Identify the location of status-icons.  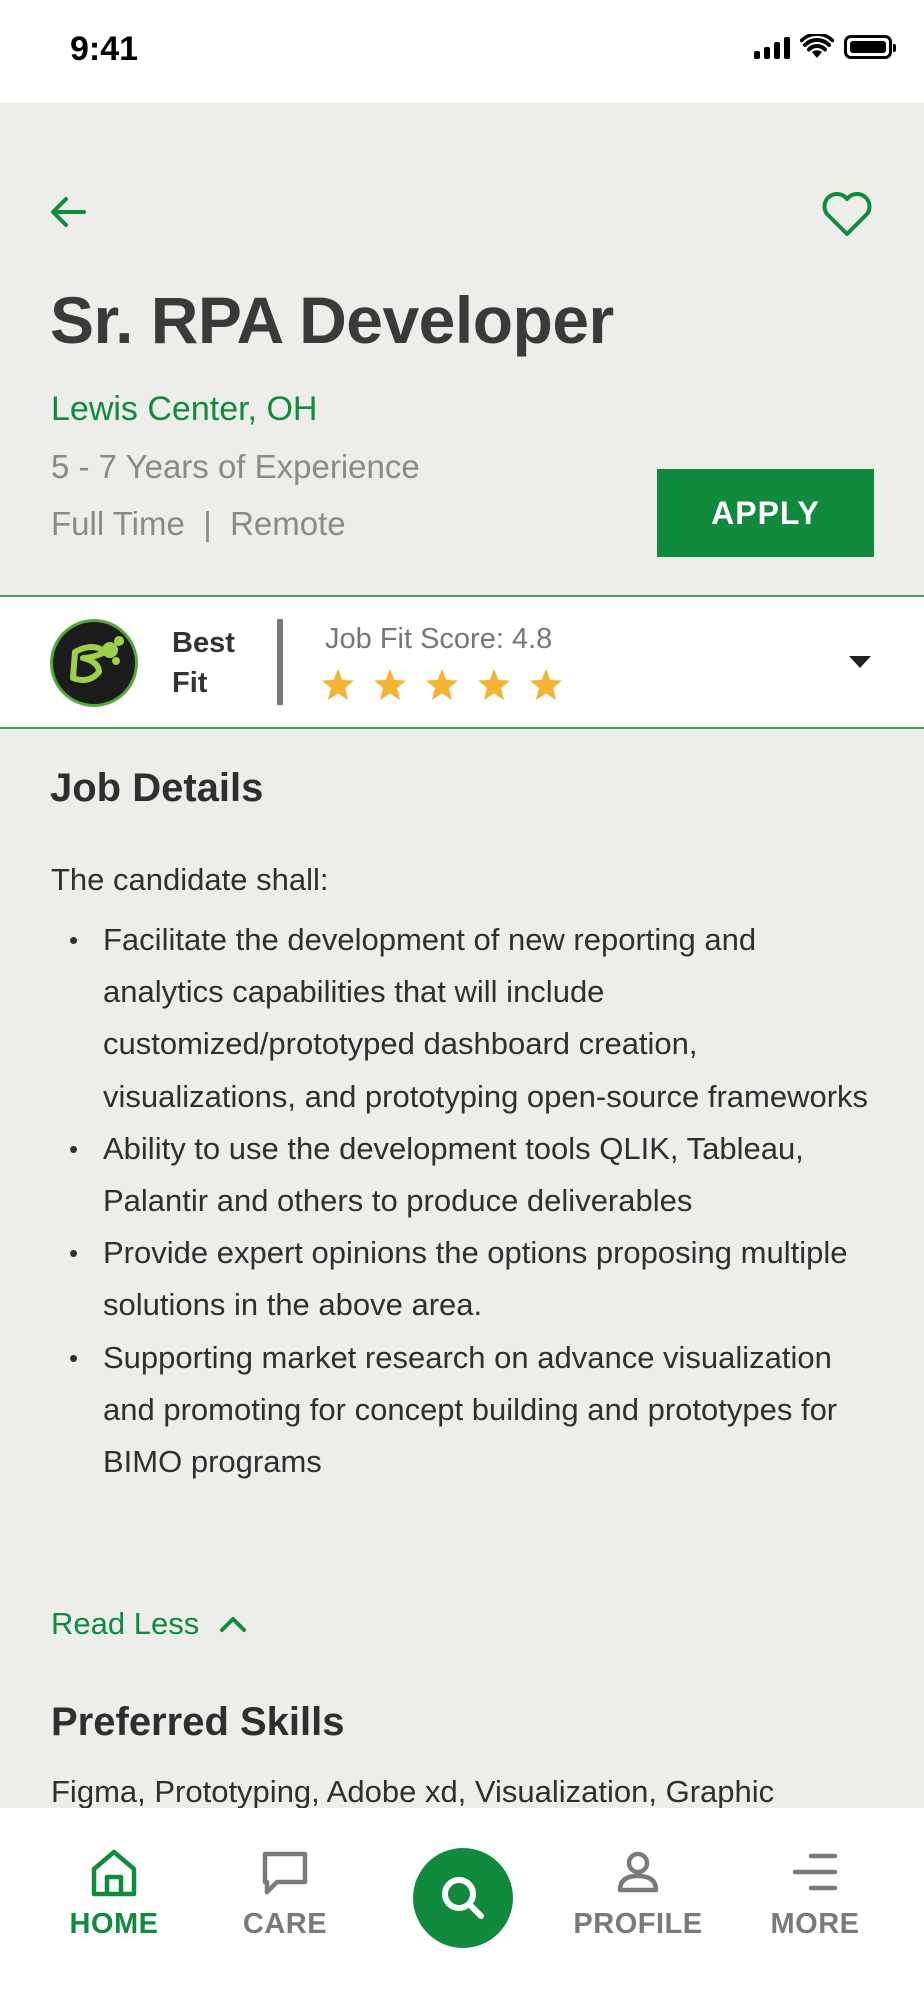
(825, 47).